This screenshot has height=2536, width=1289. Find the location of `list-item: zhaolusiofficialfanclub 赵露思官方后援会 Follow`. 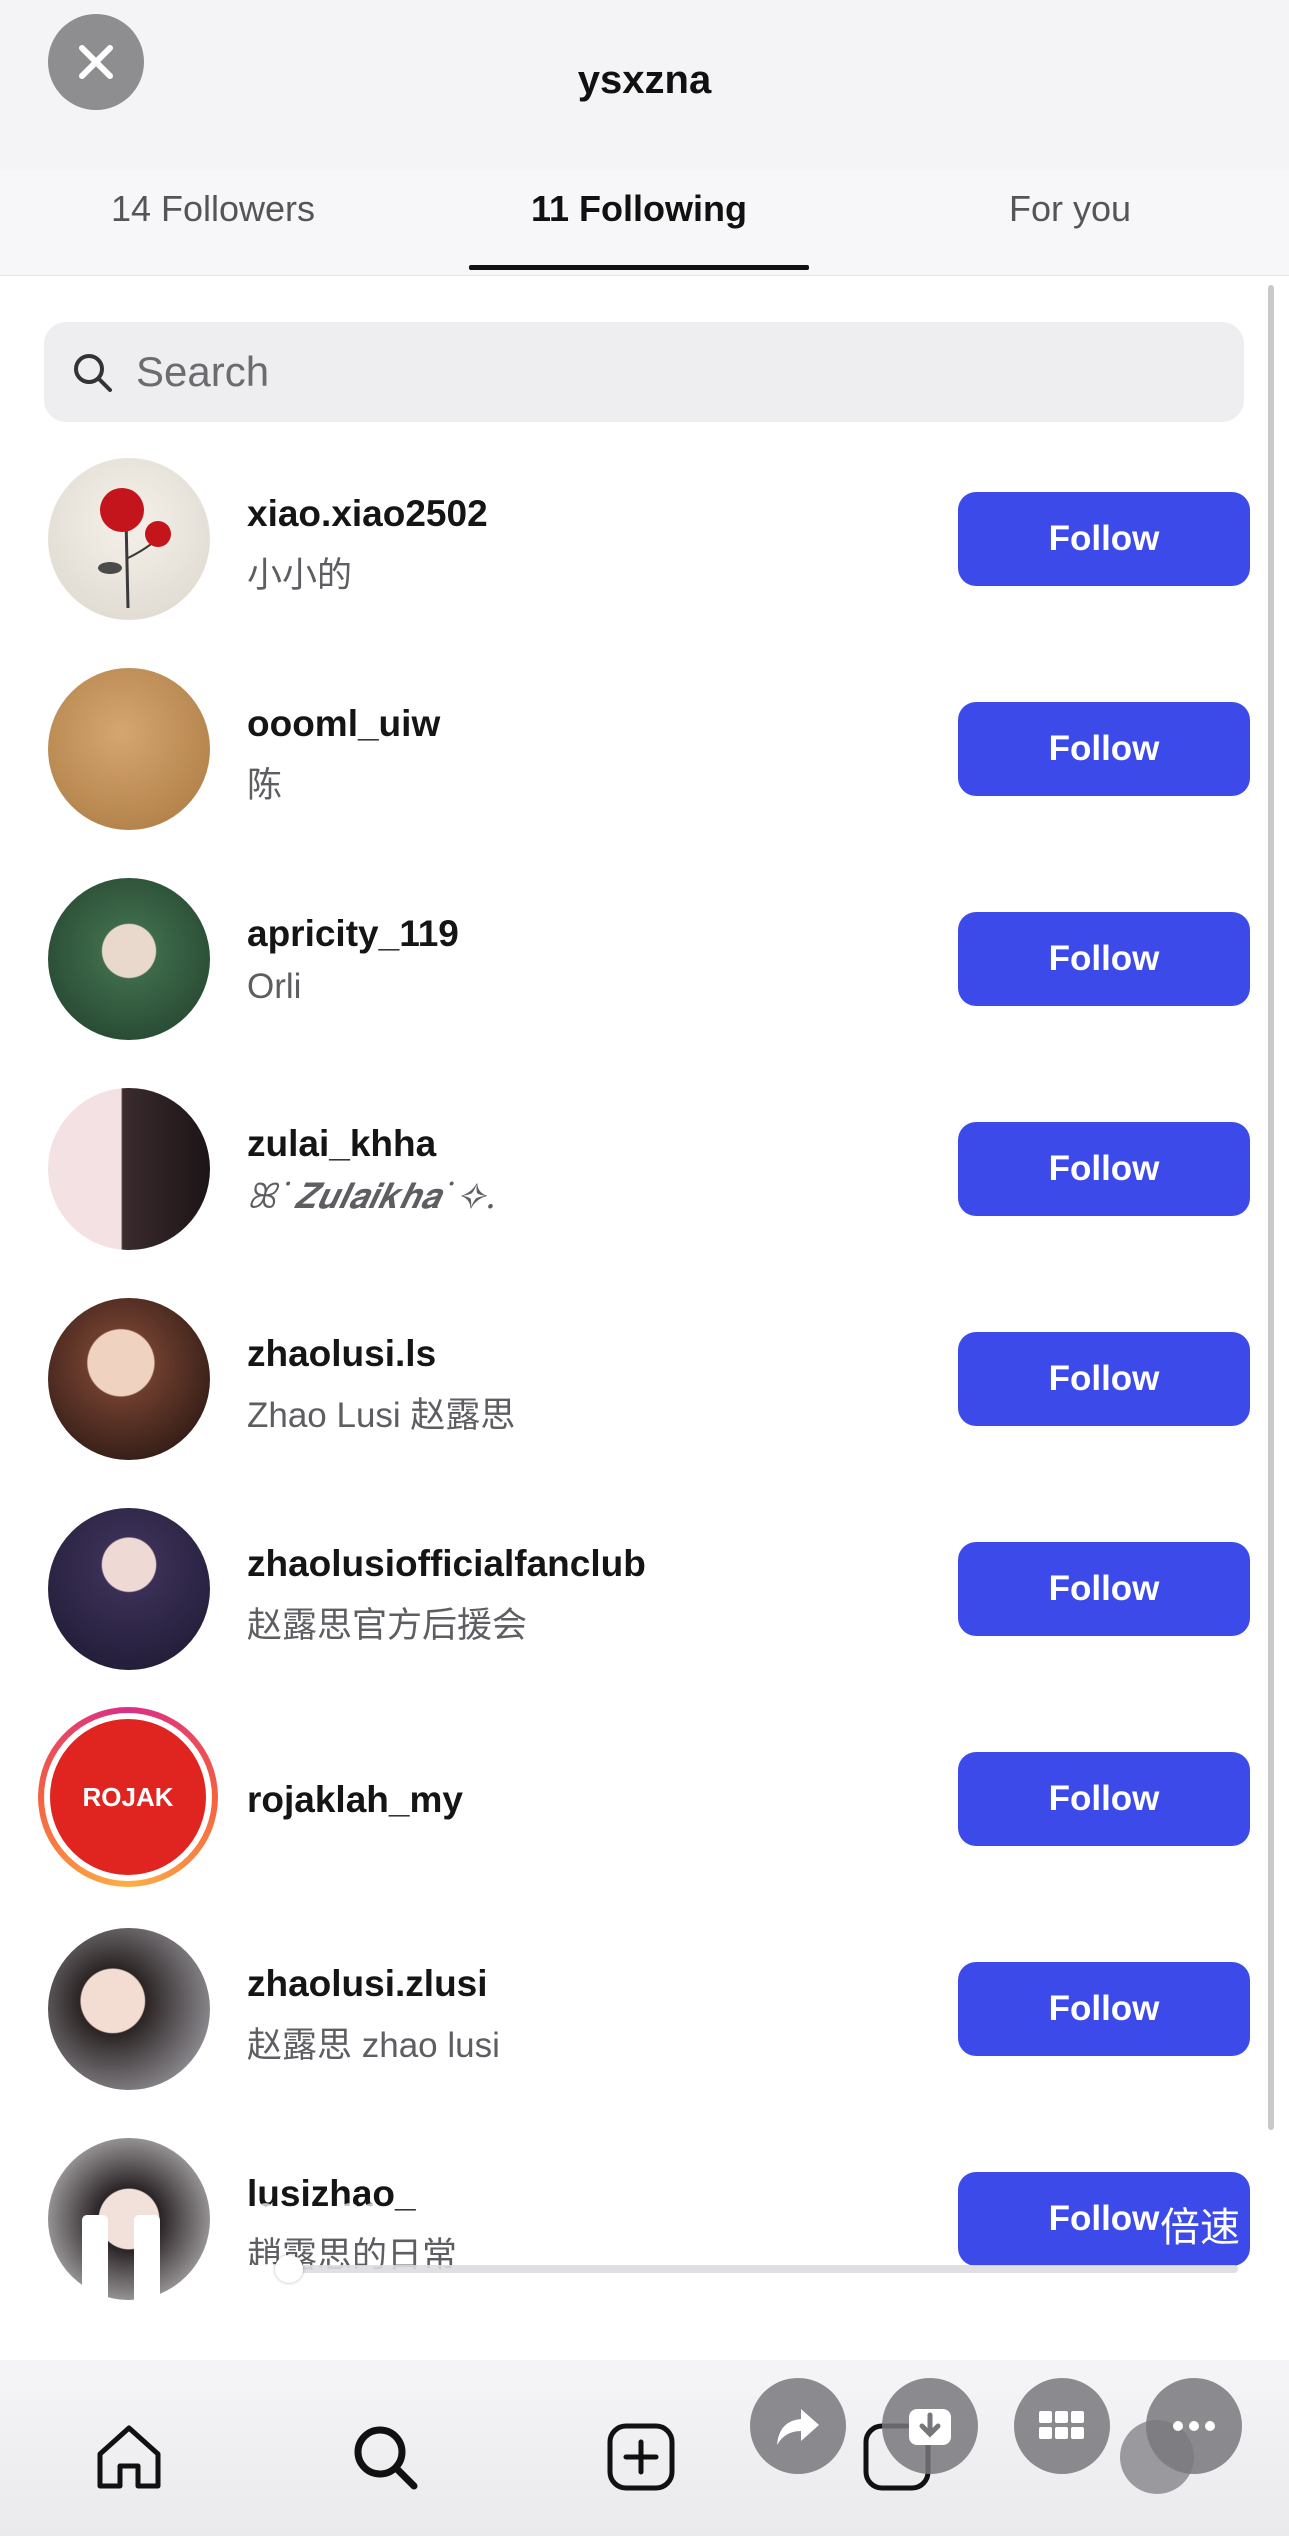

list-item: zhaolusiofficialfanclub 赵露思官方后援会 Follow is located at coordinates (644, 1610).